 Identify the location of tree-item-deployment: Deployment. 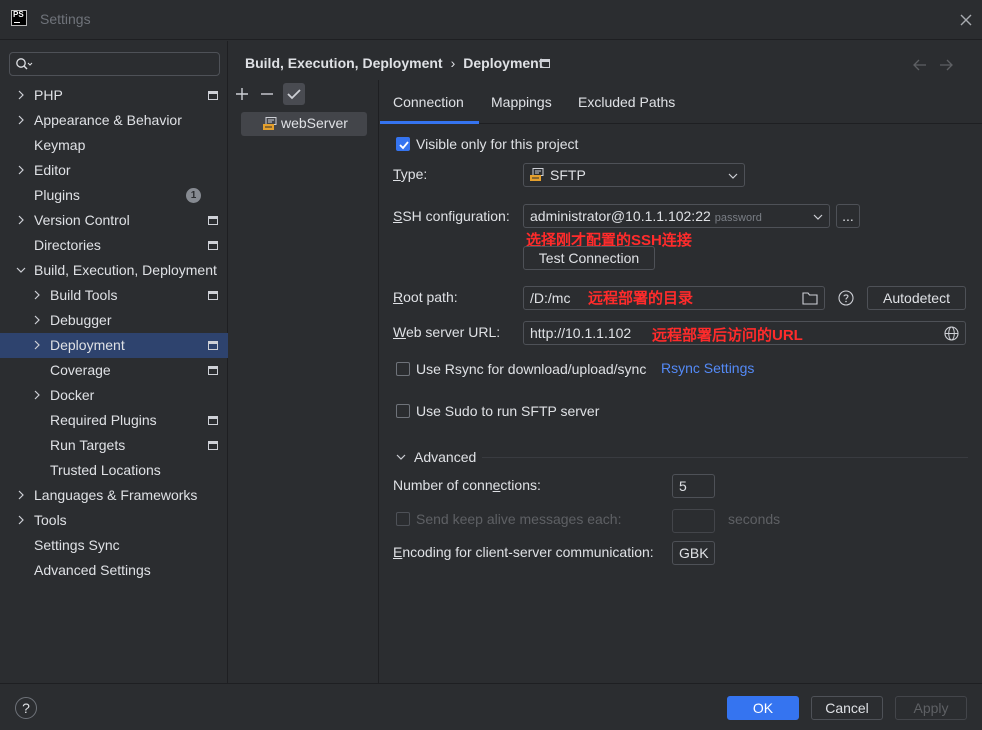
(114, 345).